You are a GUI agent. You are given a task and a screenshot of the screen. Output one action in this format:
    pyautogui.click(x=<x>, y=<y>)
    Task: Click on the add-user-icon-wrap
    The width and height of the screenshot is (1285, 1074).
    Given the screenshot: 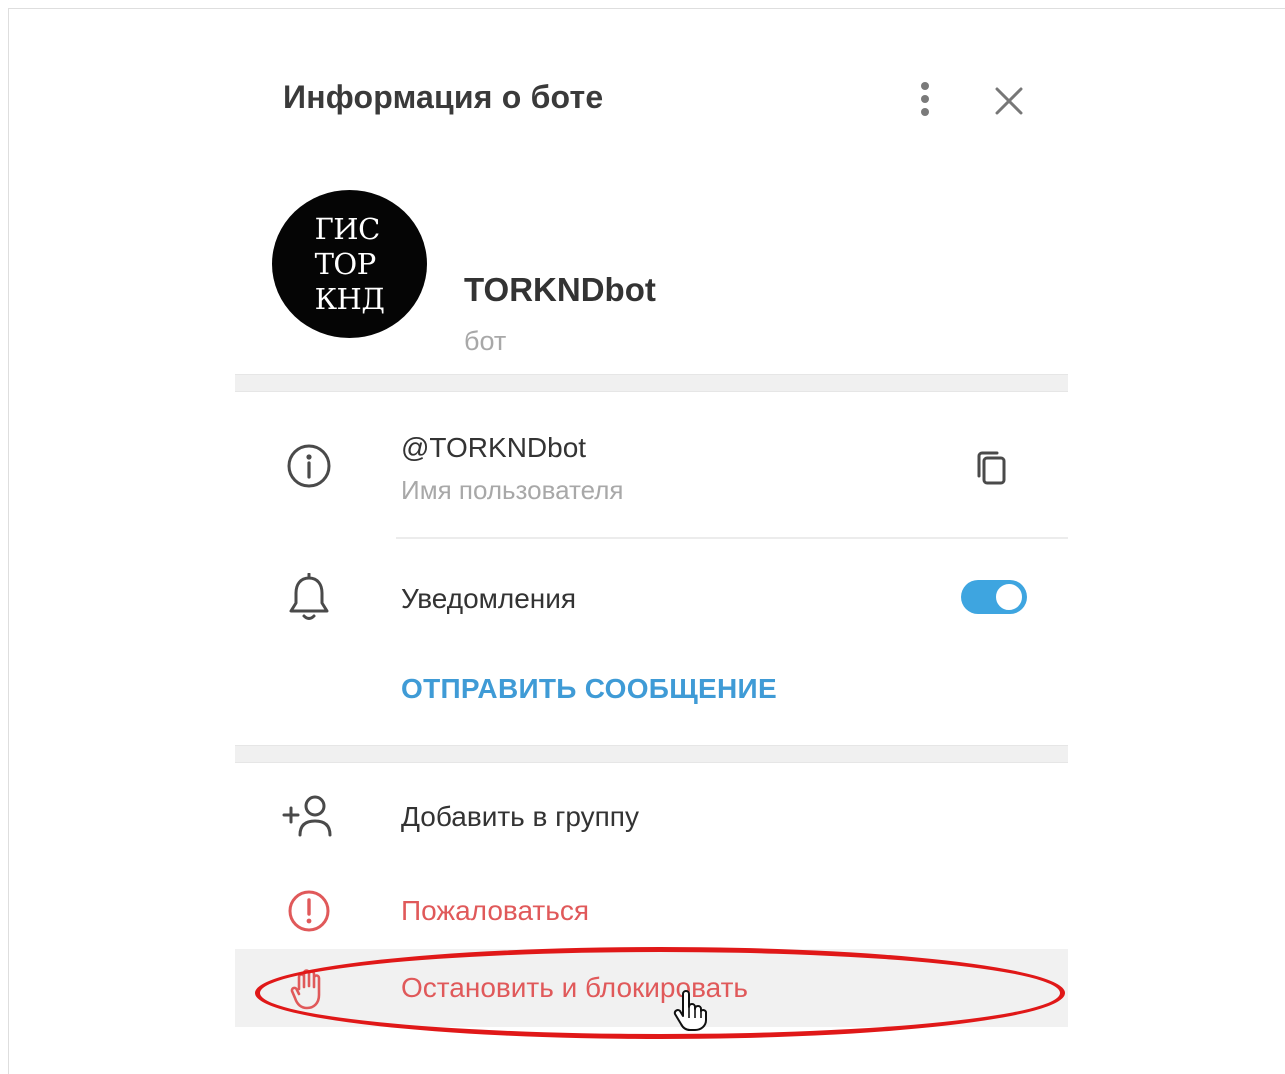 What is the action you would take?
    pyautogui.click(x=309, y=817)
    